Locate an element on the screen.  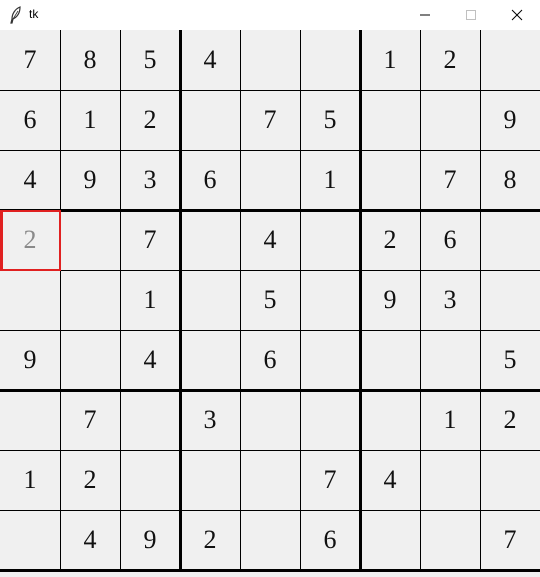
sudoku-cell-r3-c9: 8 is located at coordinates (510, 180).